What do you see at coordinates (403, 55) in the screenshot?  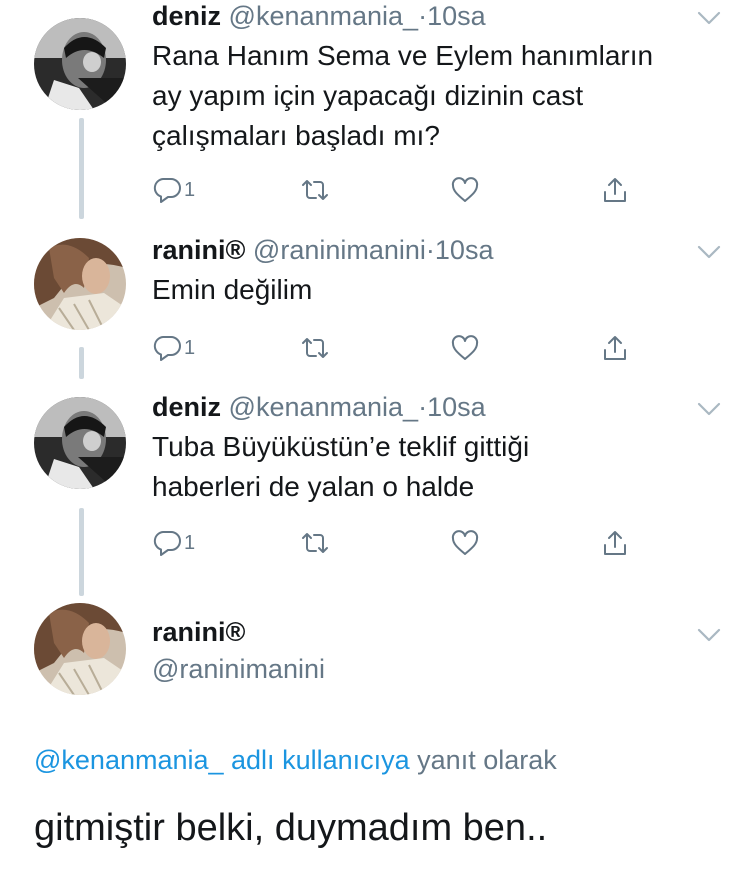 I see `tweet-text-line: Rana Hanım Sema ve Eylem hanımların` at bounding box center [403, 55].